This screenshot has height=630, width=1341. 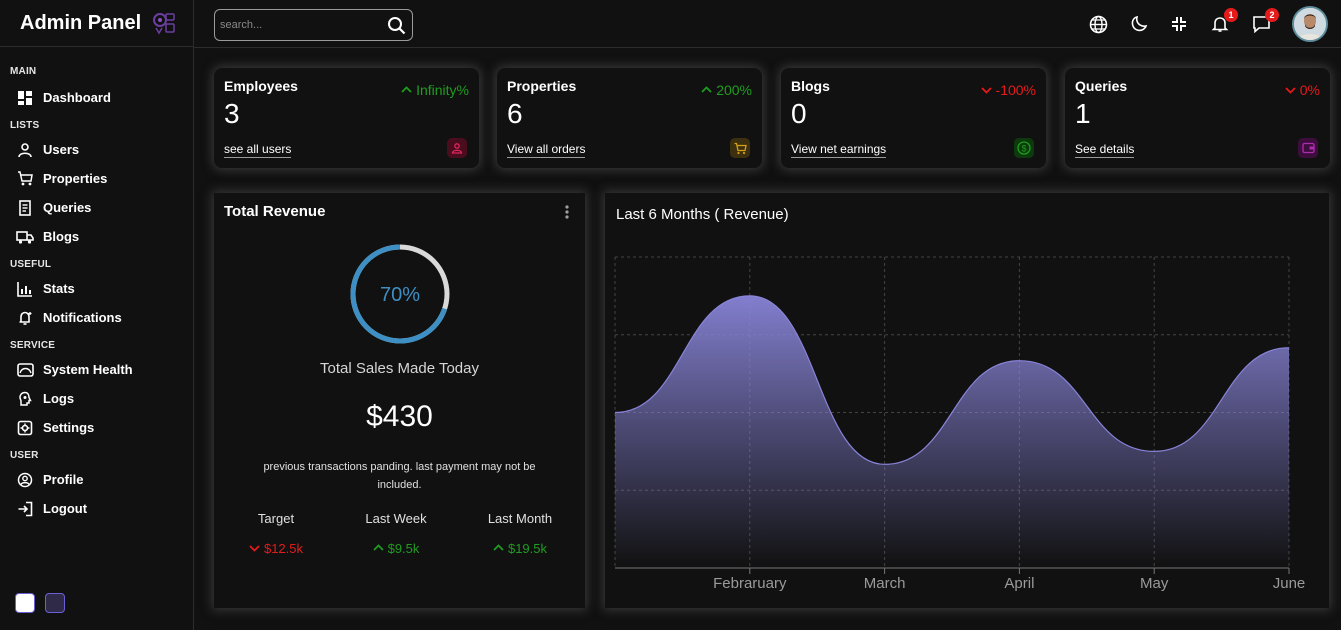 I want to click on brand: Admin Panel, so click(x=96, y=23).